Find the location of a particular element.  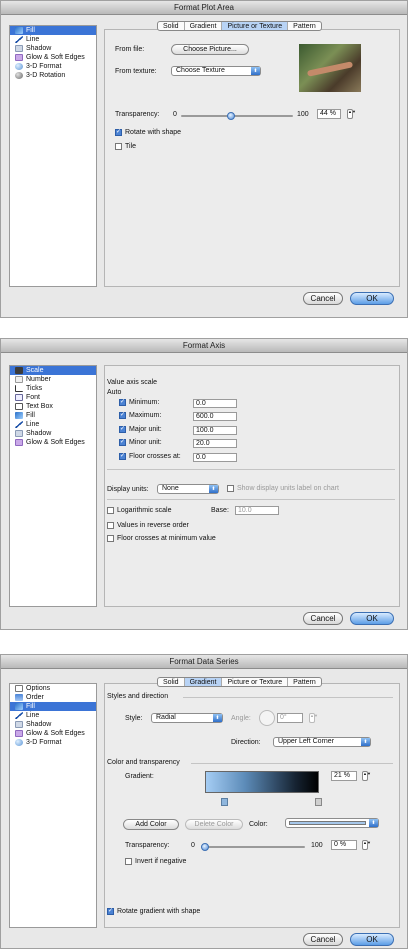

color-picker: ⬍ is located at coordinates (332, 823).